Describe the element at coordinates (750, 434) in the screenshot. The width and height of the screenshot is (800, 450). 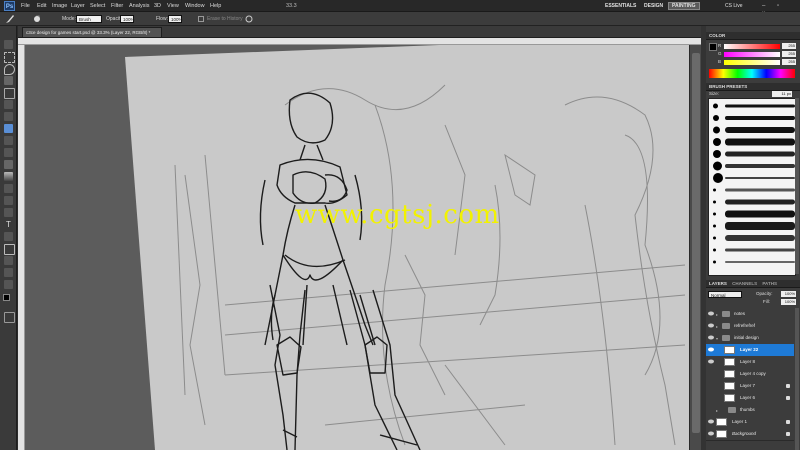
I see `layer-row-background: Background` at that location.